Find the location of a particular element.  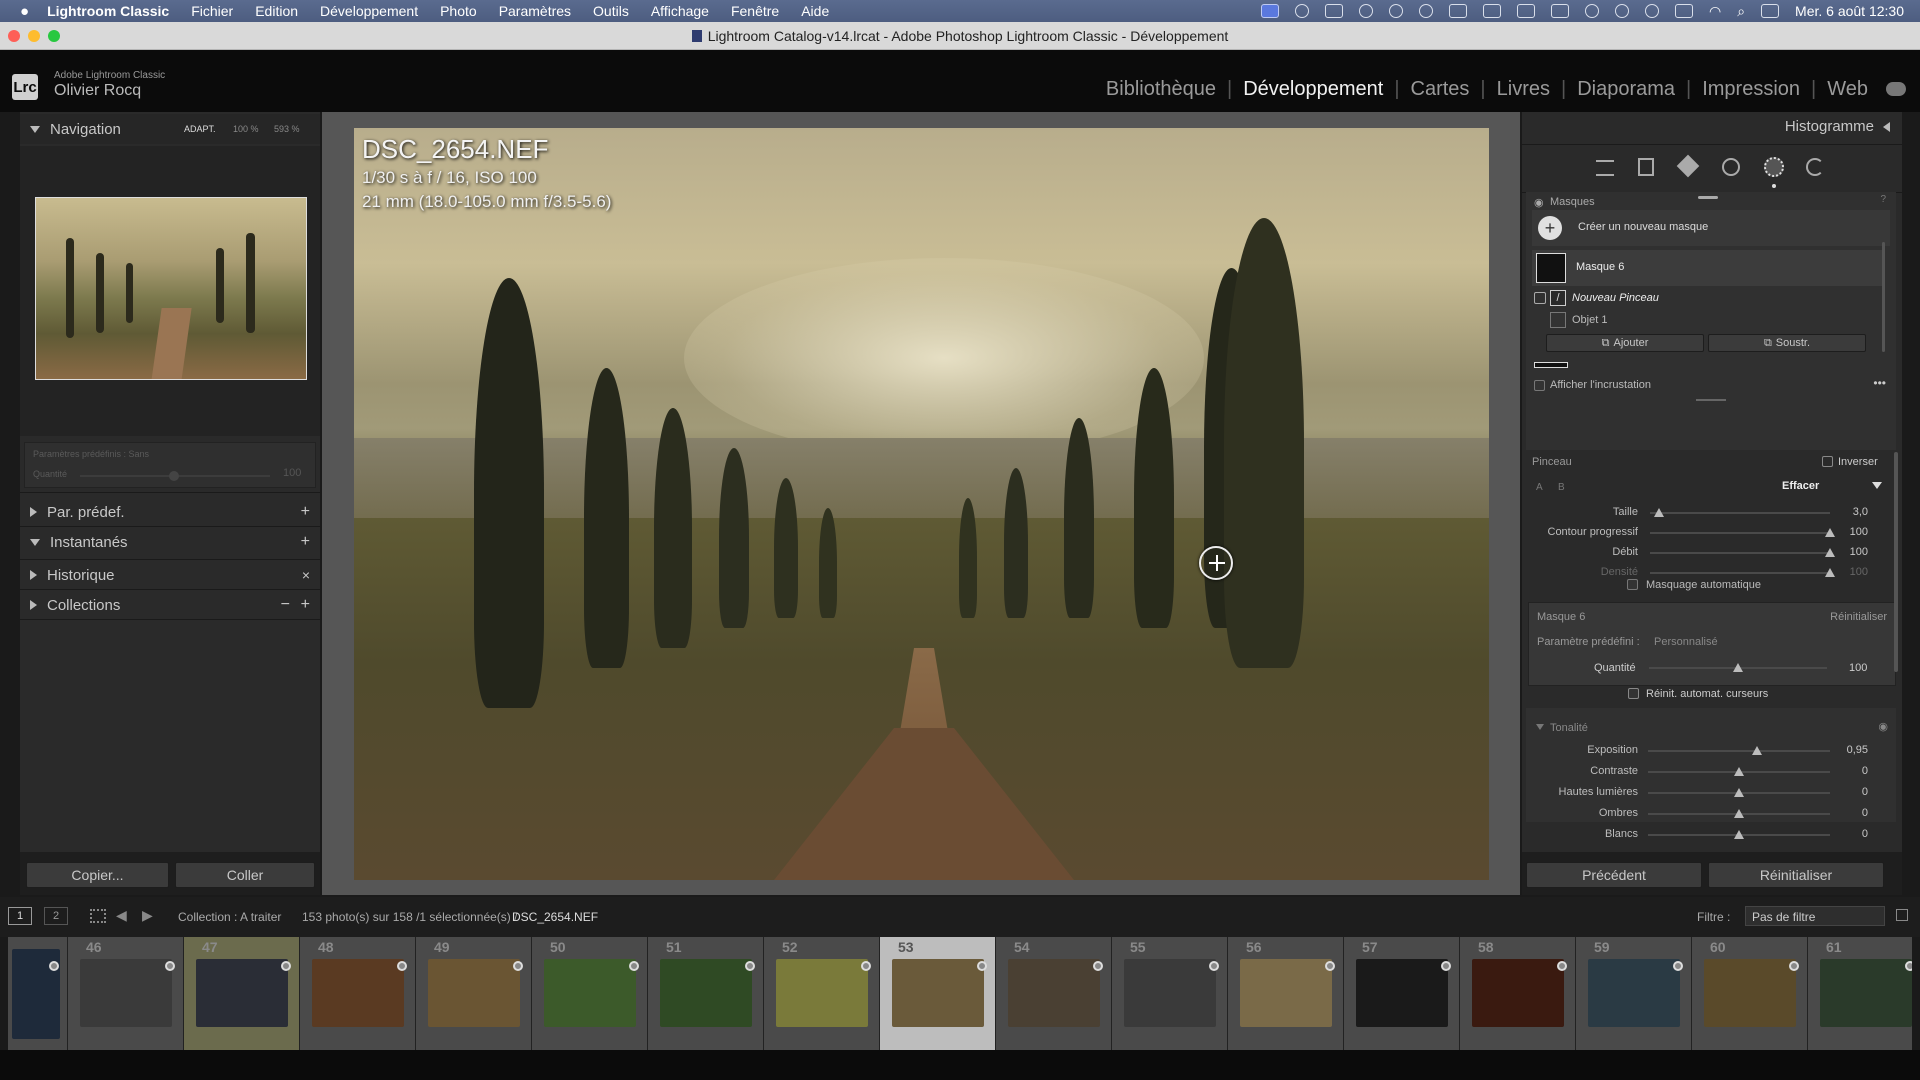

redeye-tool-icon is located at coordinates (1731, 167).